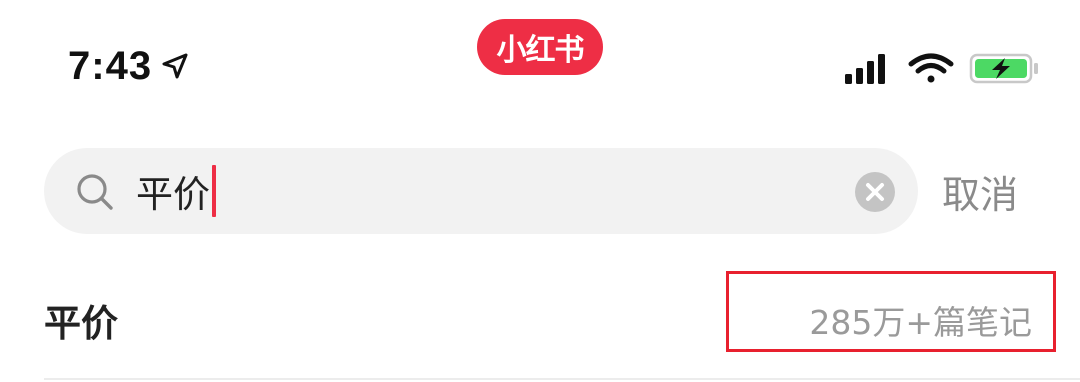 The width and height of the screenshot is (1080, 382). Describe the element at coordinates (931, 68) in the screenshot. I see `wifi-icon` at that location.